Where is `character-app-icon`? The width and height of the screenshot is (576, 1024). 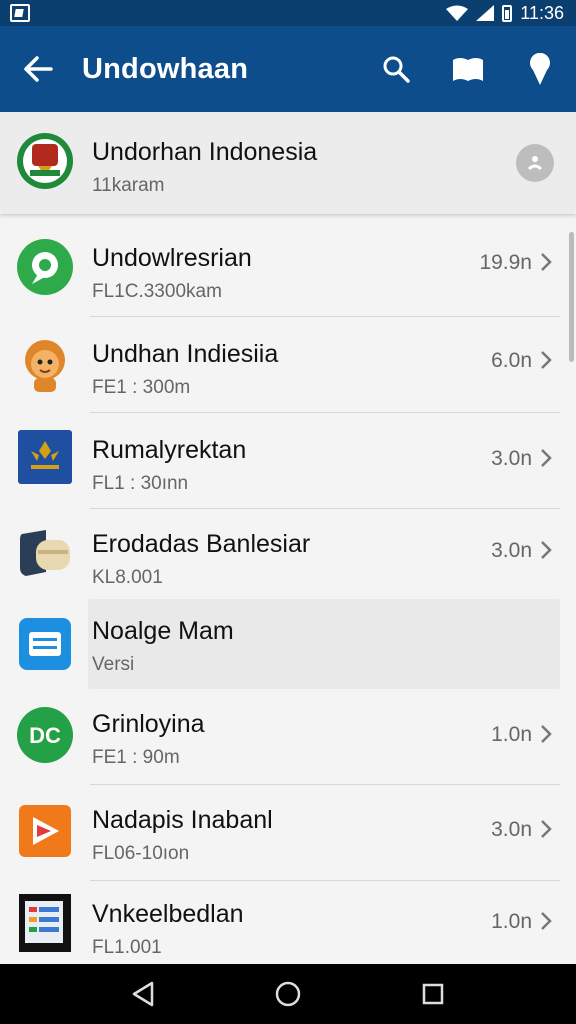
character-app-icon is located at coordinates (45, 365).